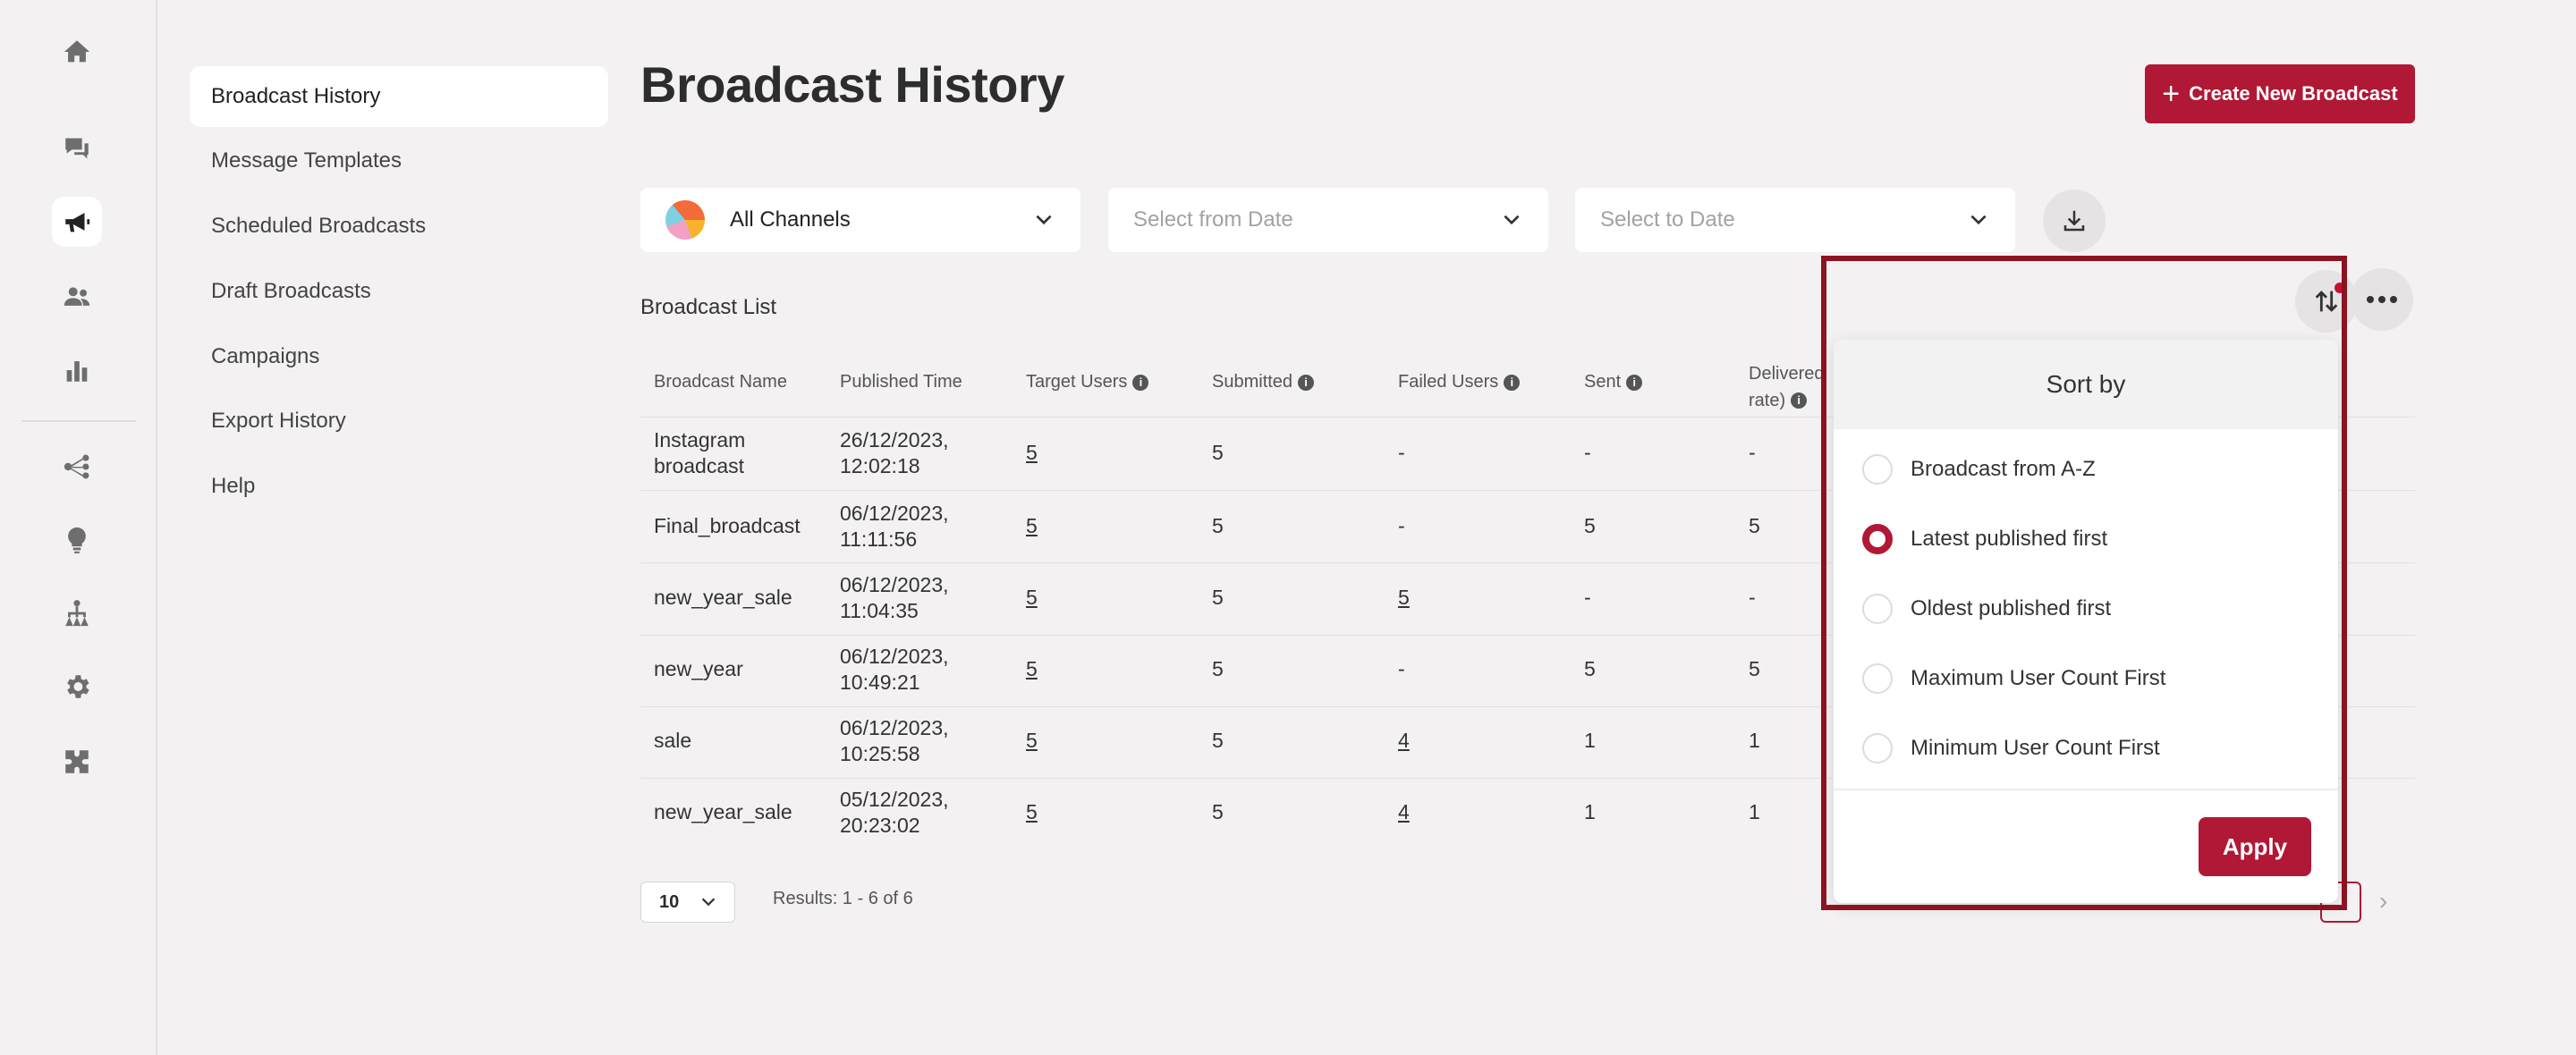 This screenshot has width=2576, height=1055. Describe the element at coordinates (700, 440) in the screenshot. I see `cell-broadcast-name-line: Instagram` at that location.